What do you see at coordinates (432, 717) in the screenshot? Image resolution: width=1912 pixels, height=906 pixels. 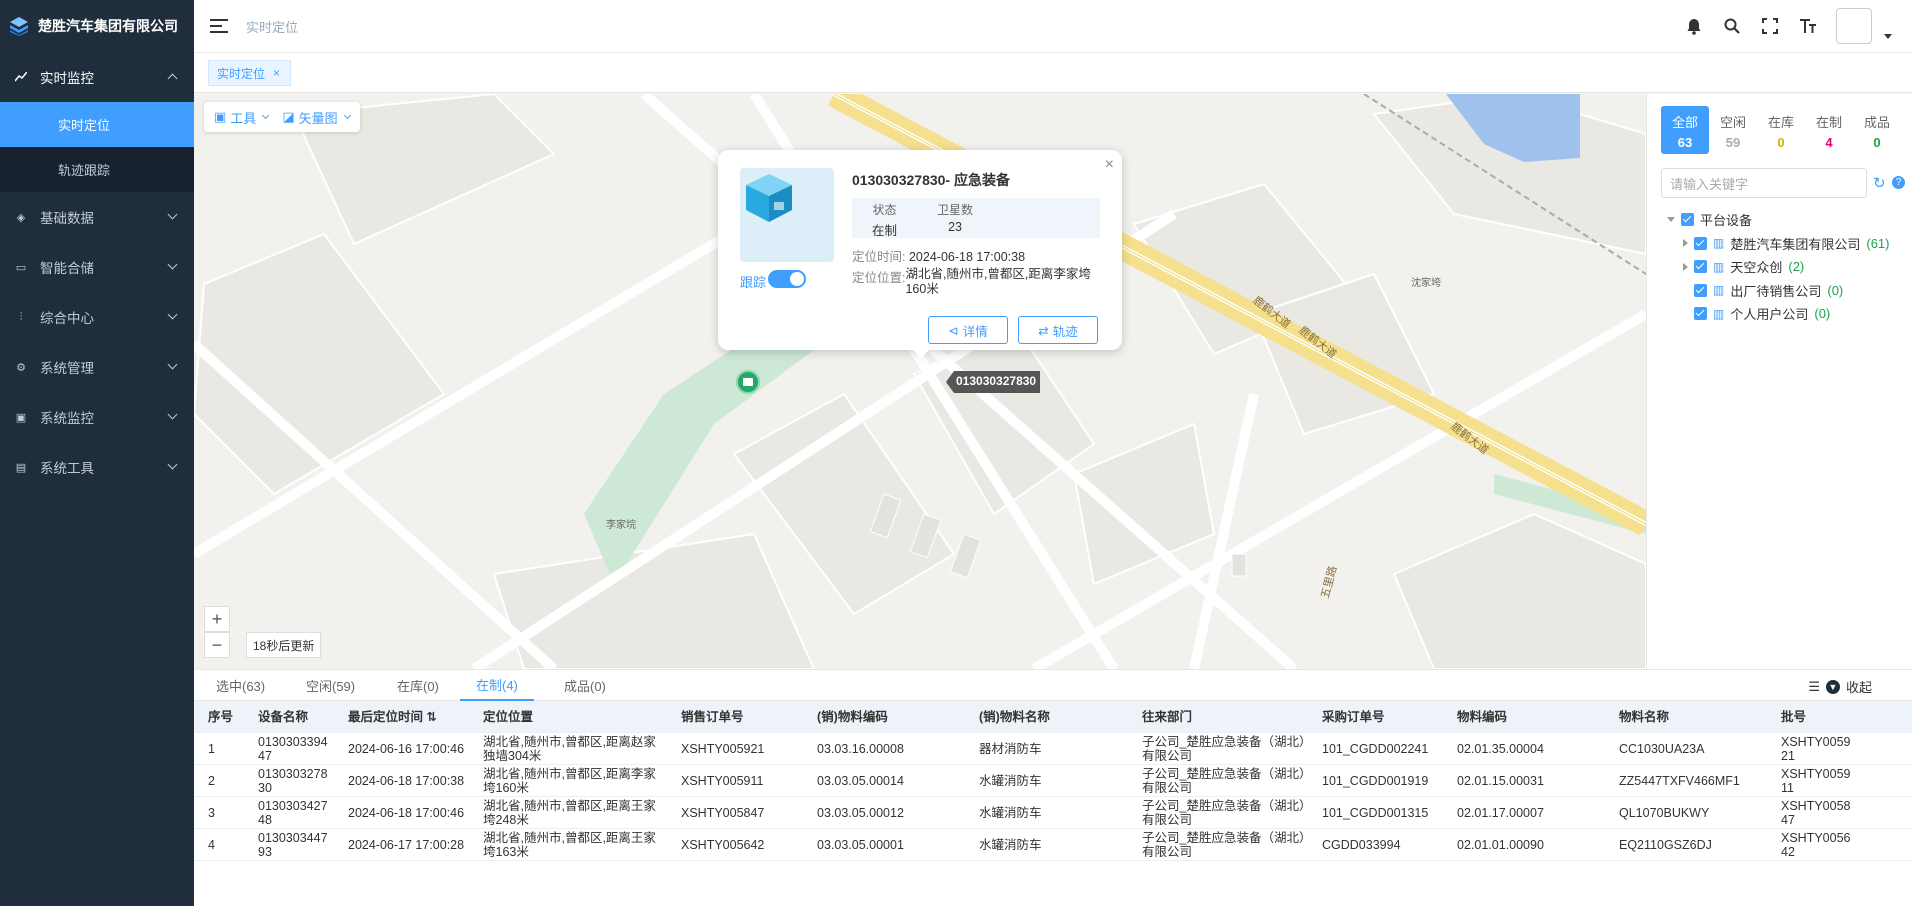 I see `sort-icon: ⇅` at bounding box center [432, 717].